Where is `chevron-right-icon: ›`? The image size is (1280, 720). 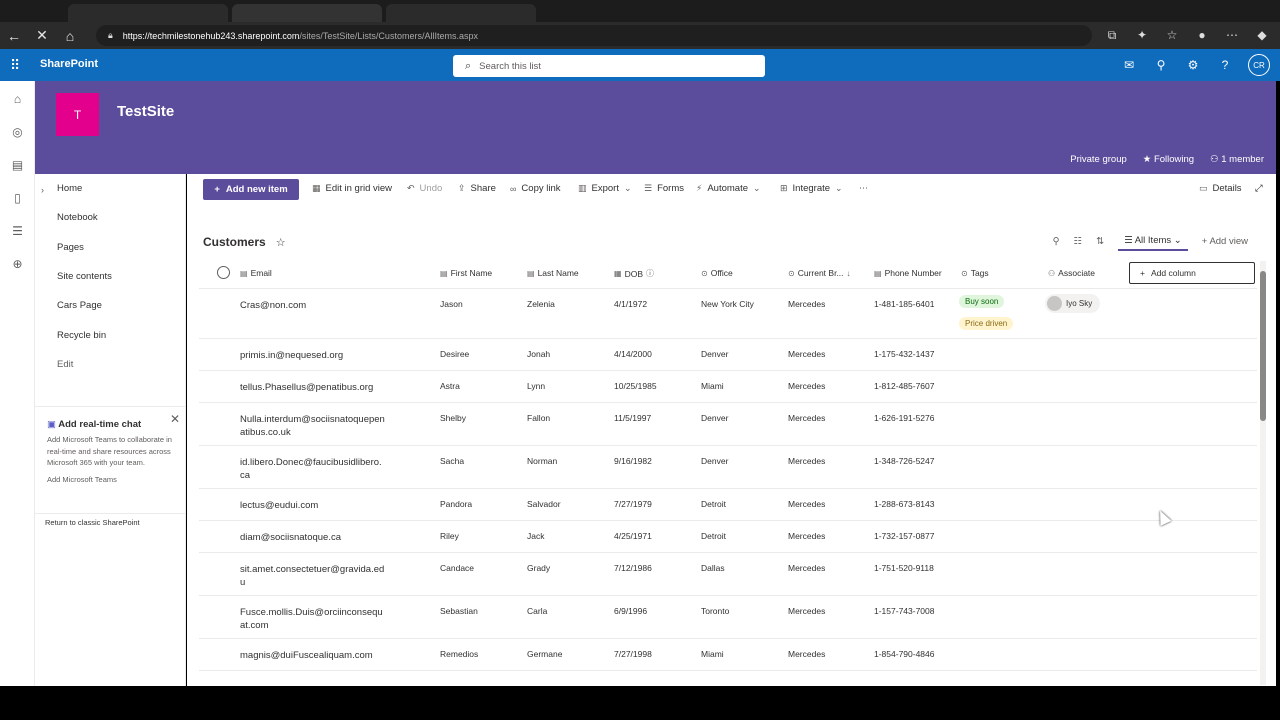
chevron-right-icon: › is located at coordinates (42, 190).